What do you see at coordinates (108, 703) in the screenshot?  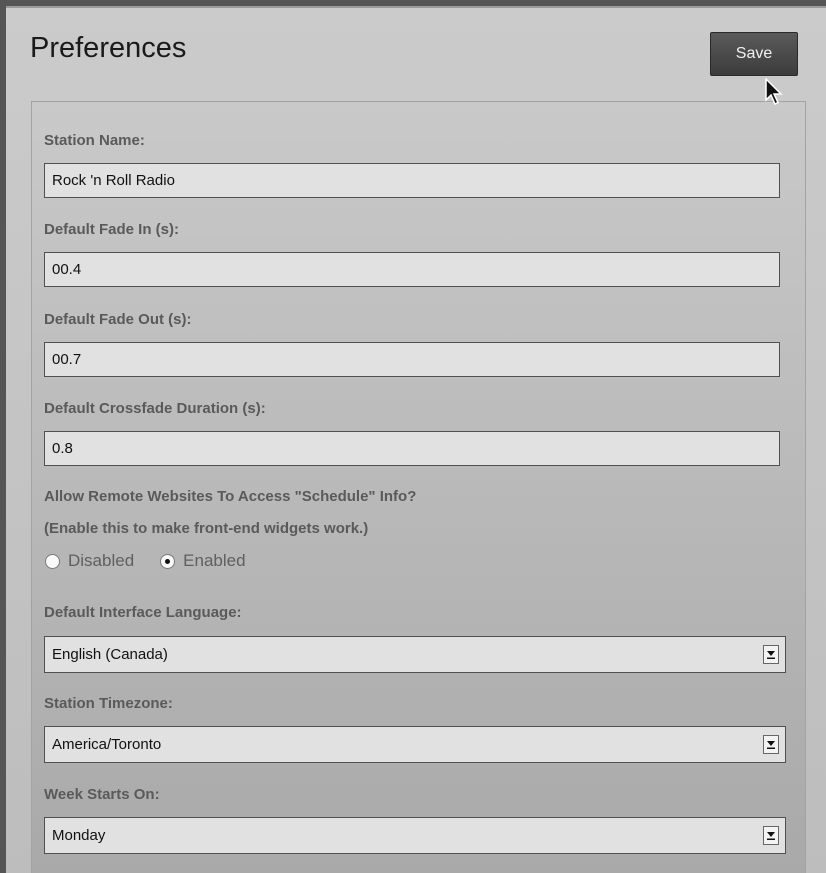 I see `timezone-label: Station Timezone:` at bounding box center [108, 703].